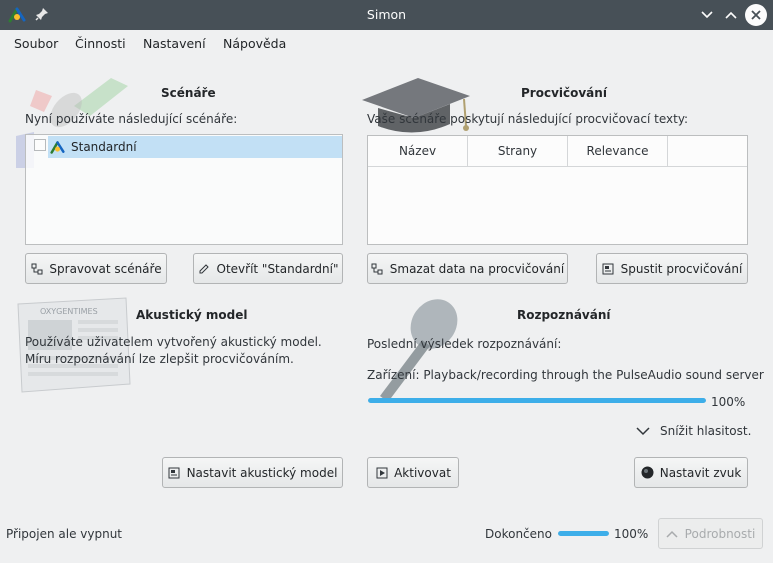 The image size is (773, 563). I want to click on scenarios-description: Nyní používáte následující scénáře:, so click(131, 119).